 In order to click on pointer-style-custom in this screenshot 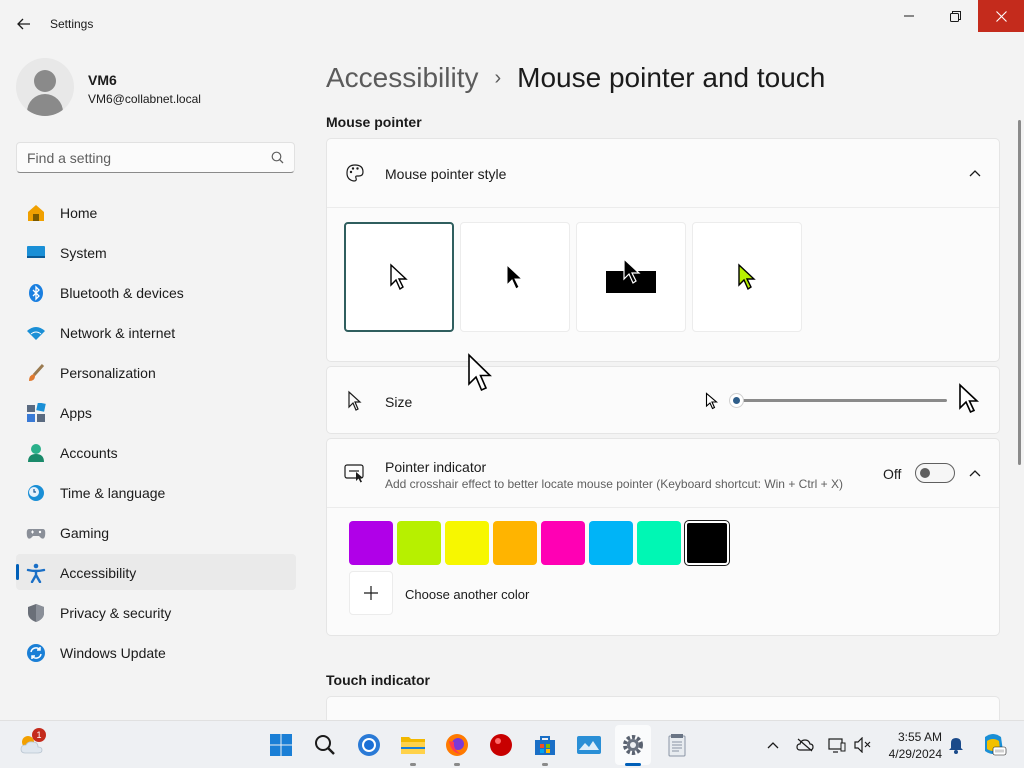, I will do `click(747, 277)`.